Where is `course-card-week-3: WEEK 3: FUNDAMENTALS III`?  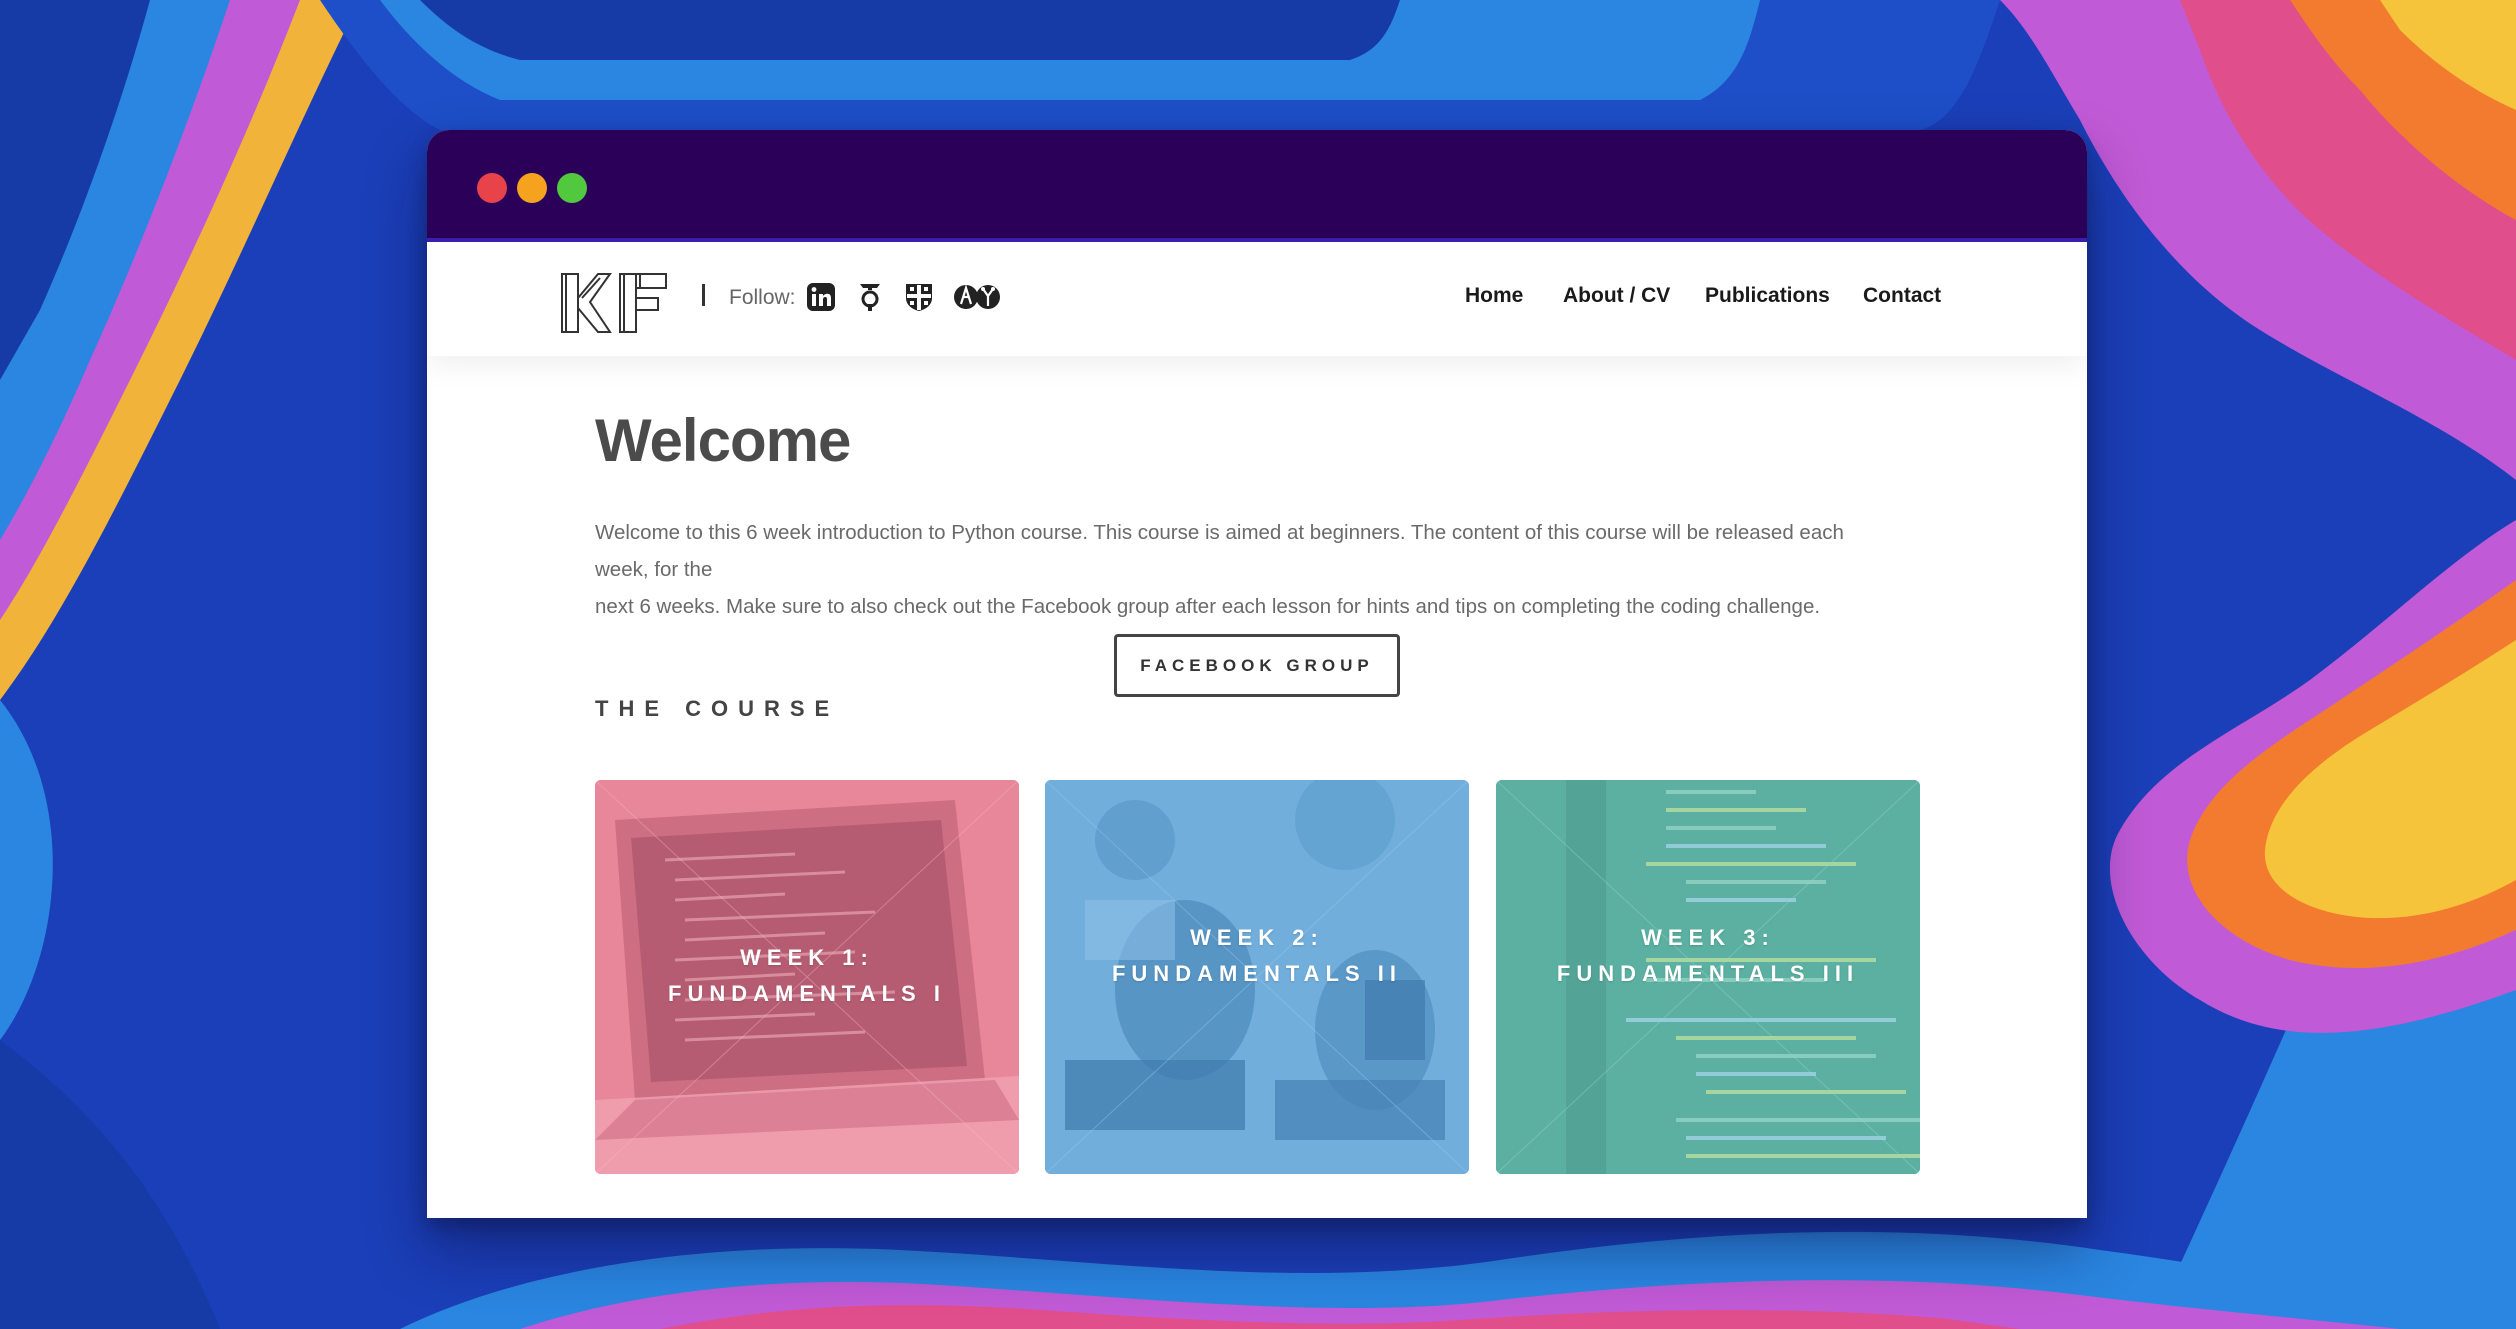
course-card-week-3: WEEK 3: FUNDAMENTALS III is located at coordinates (1708, 977).